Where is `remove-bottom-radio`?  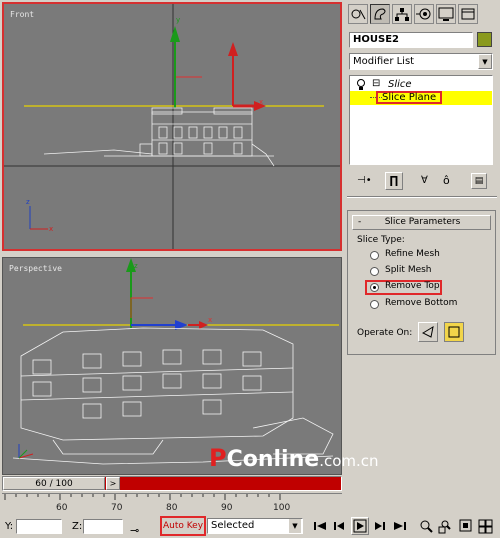
remove-bottom-radio is located at coordinates (374, 304).